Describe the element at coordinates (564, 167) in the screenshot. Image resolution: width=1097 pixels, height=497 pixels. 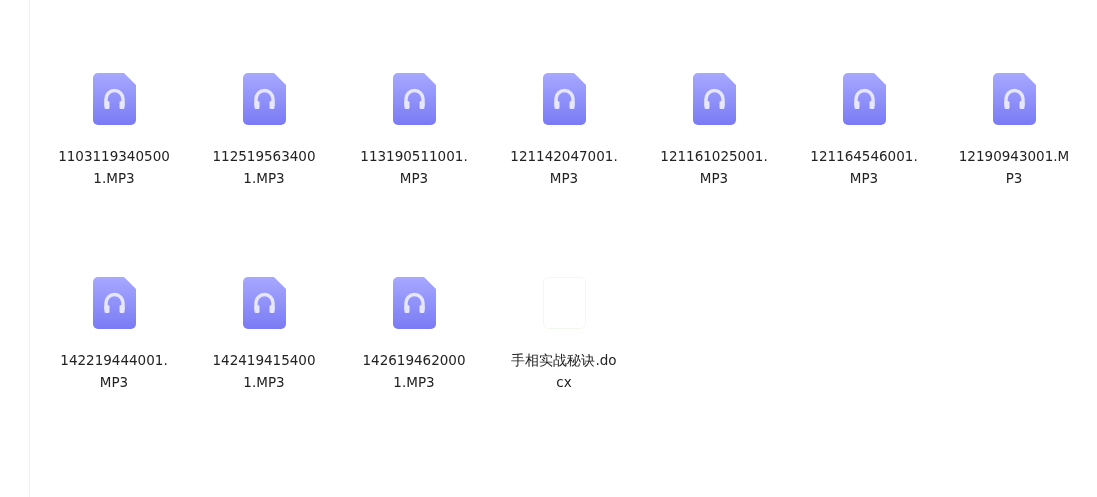
I see `file-name: 121142047001.MP3` at that location.